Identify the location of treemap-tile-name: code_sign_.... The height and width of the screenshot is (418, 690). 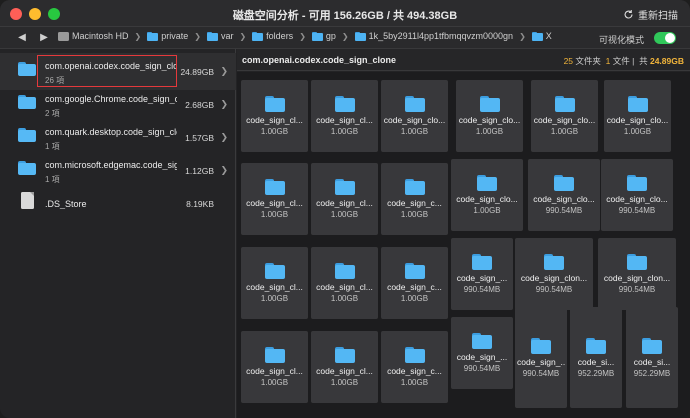
(541, 361).